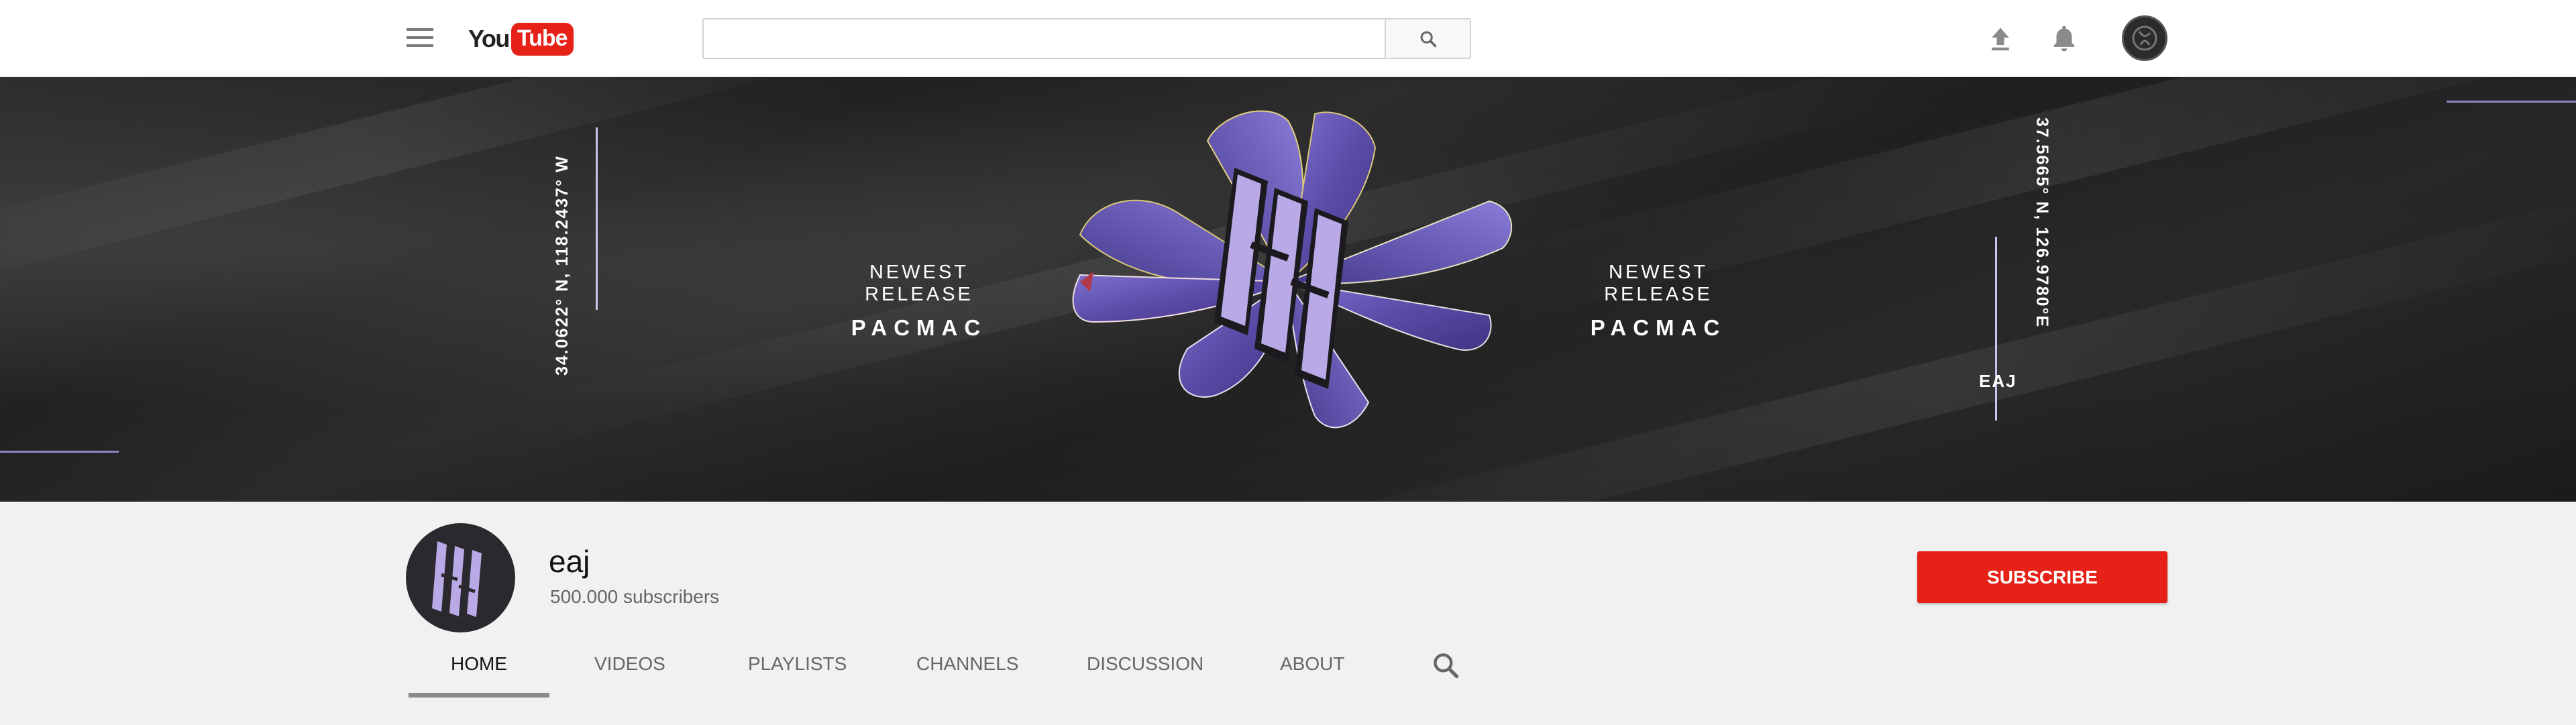 The height and width of the screenshot is (725, 2576). I want to click on banner-coordinate-left: 34.0622° N, 118.2437° W, so click(562, 265).